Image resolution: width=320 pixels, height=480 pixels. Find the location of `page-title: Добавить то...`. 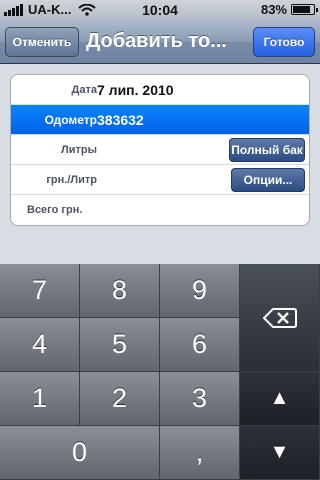

page-title: Добавить то... is located at coordinates (156, 41).